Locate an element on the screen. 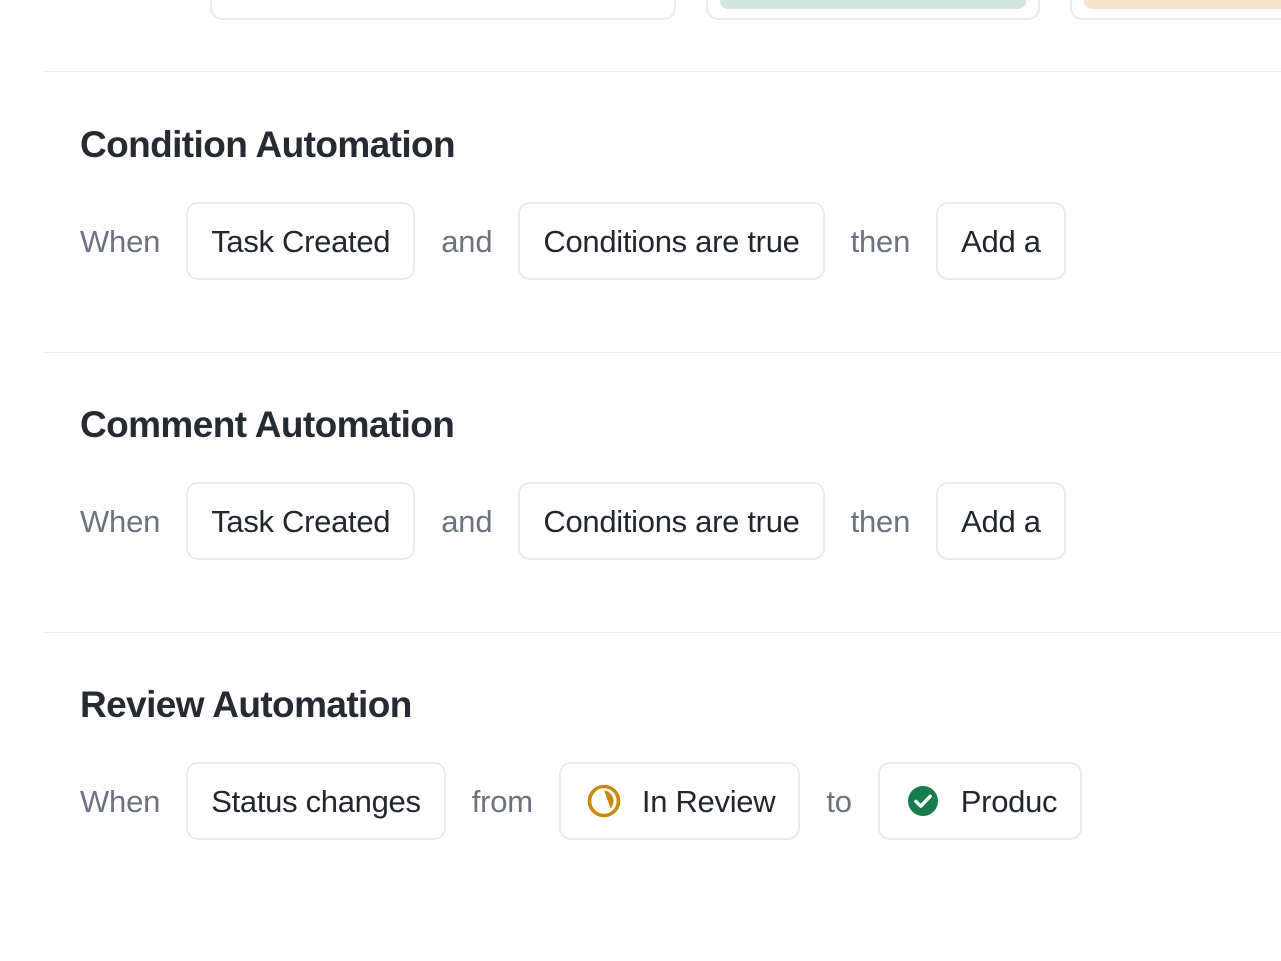 Image resolution: width=1281 pixels, height=961 pixels. section-title: Comment Automation is located at coordinates (267, 424).